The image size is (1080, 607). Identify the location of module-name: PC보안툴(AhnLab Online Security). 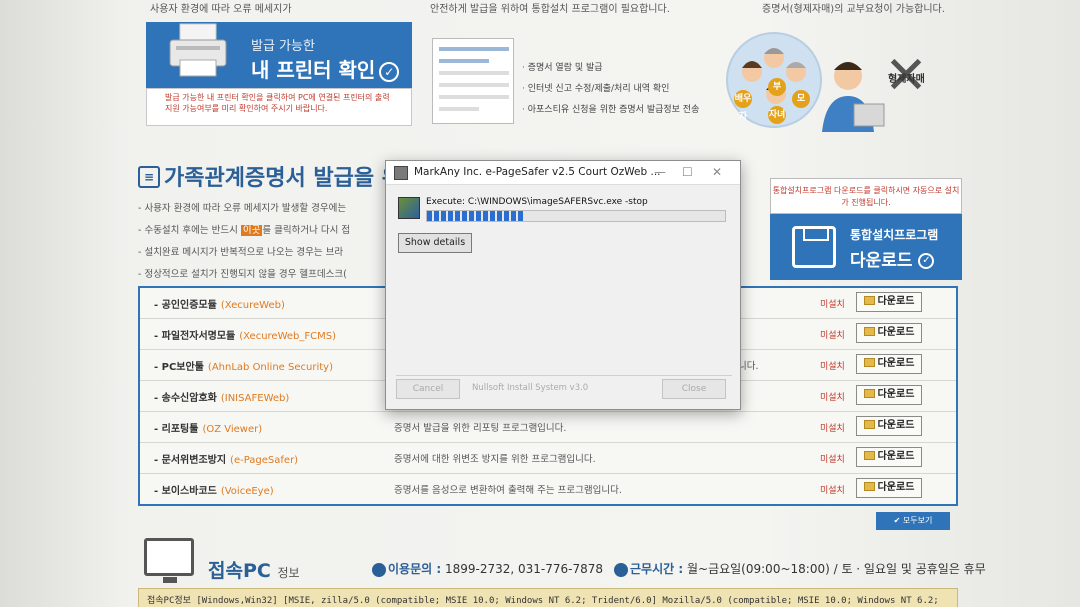
(243, 365).